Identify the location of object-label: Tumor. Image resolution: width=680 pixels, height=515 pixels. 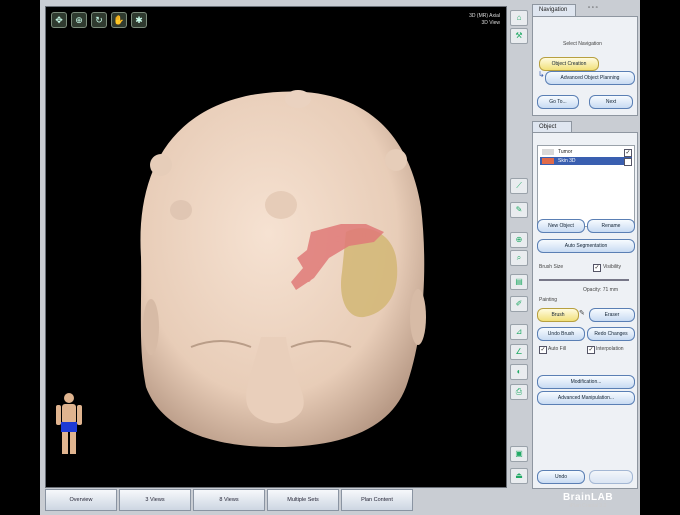
(565, 152).